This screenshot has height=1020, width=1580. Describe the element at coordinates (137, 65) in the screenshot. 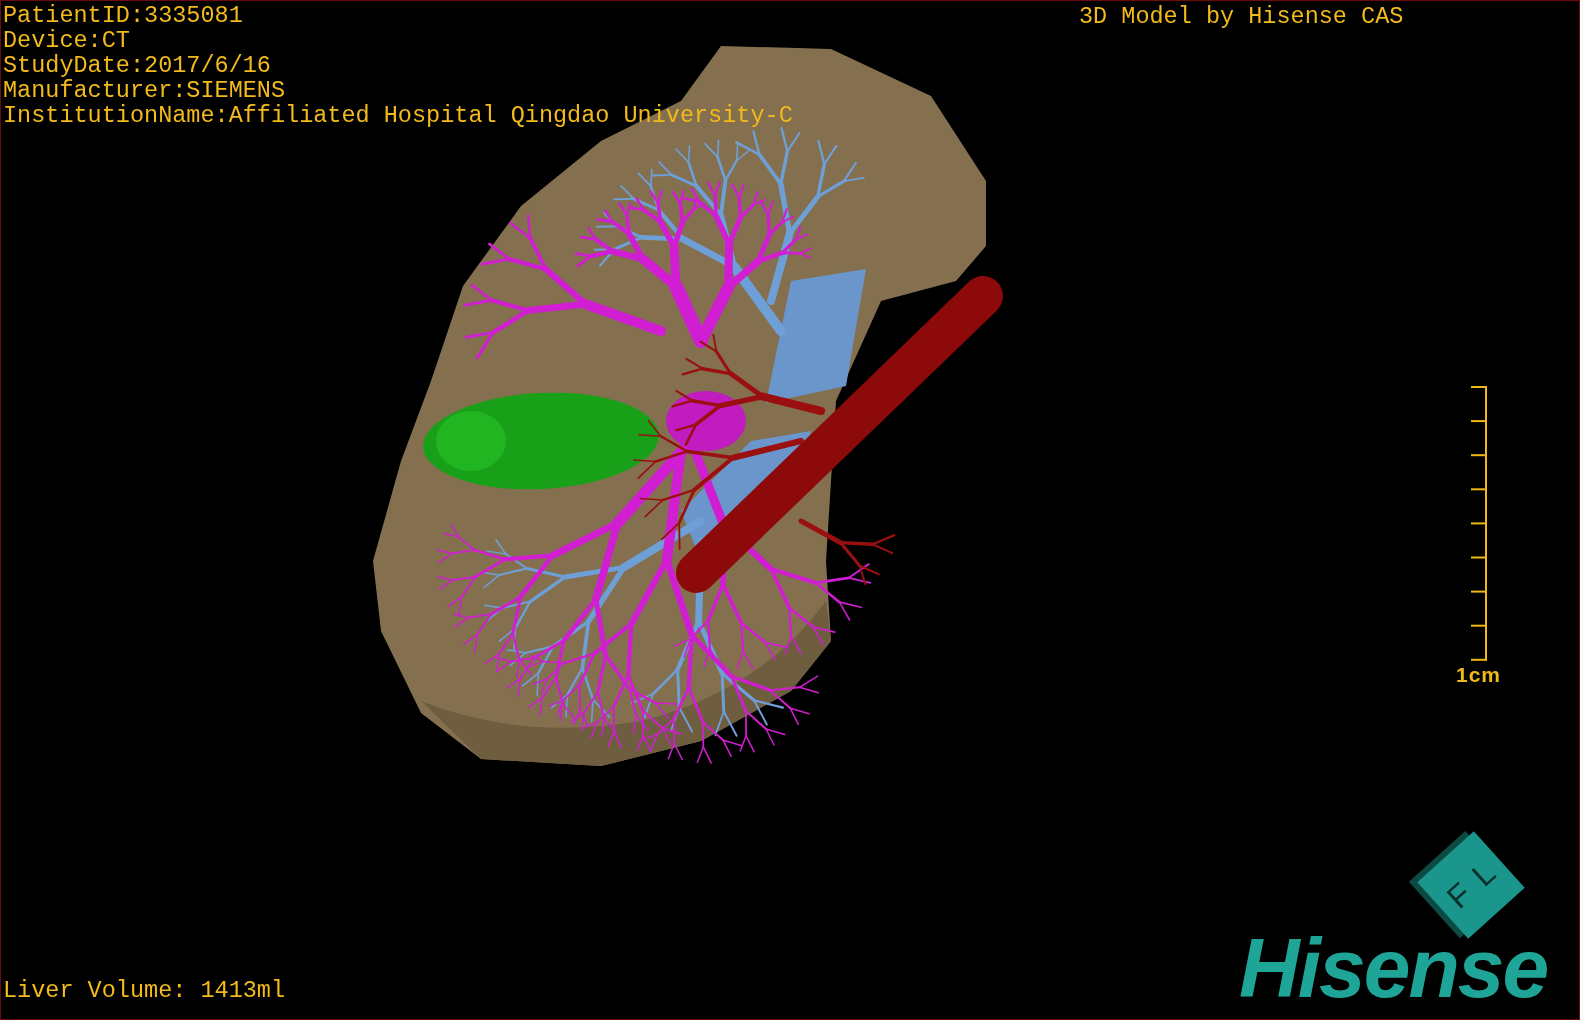

I see `patient-info-line: StudyDate:2017/6/16` at that location.